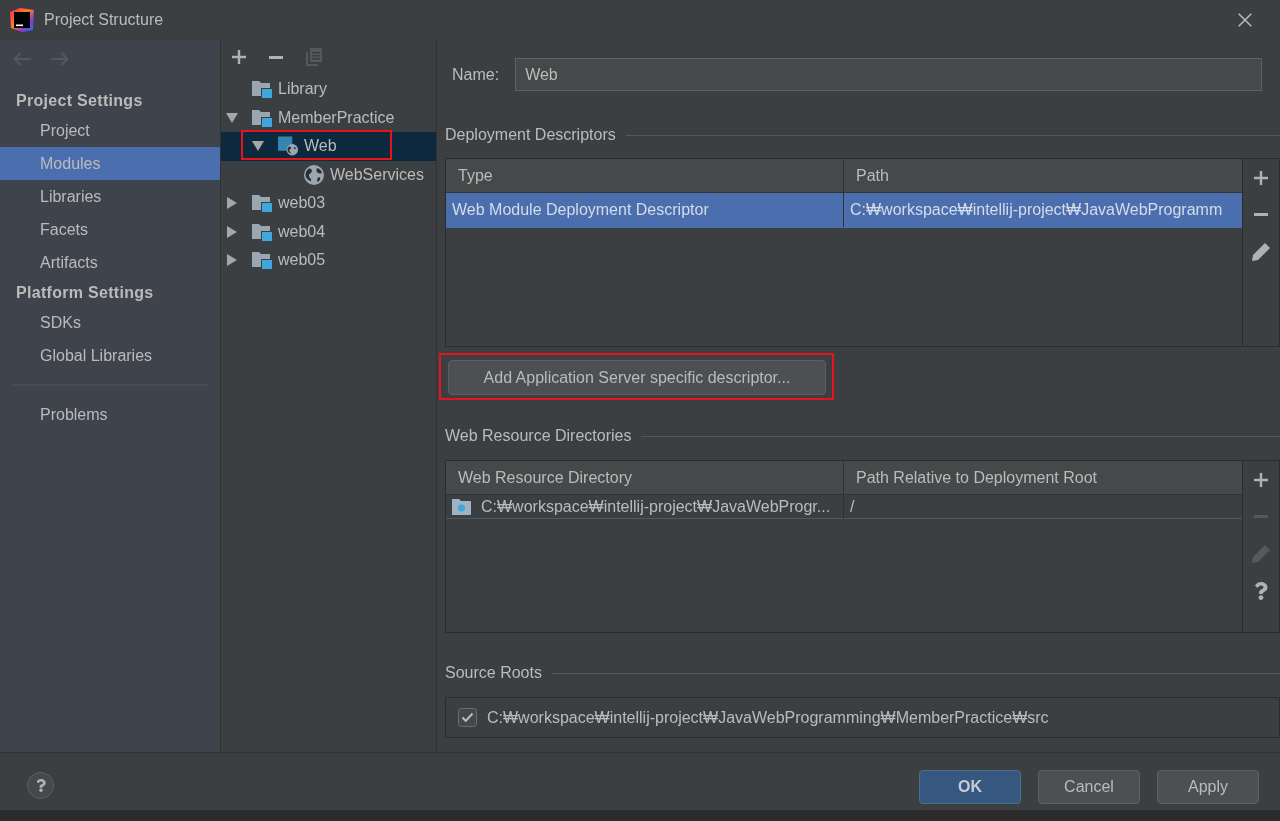 This screenshot has height=821, width=1280. I want to click on sidebar-item: SDKs, so click(110, 322).